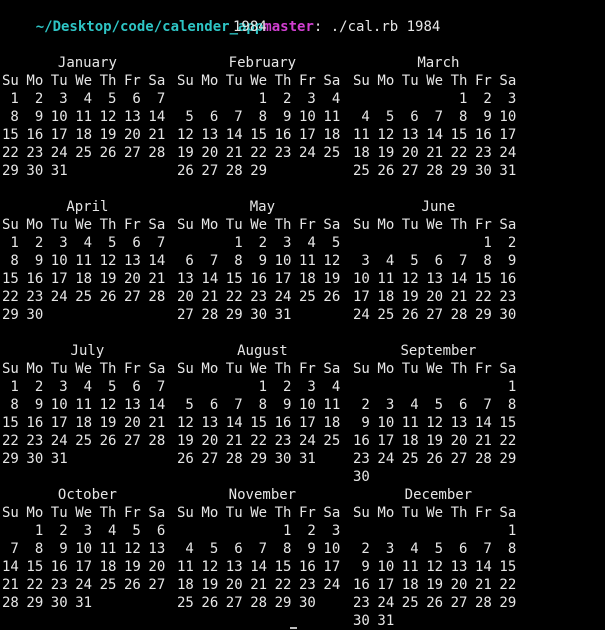  I want to click on day-cell: 20, so click(459, 441).